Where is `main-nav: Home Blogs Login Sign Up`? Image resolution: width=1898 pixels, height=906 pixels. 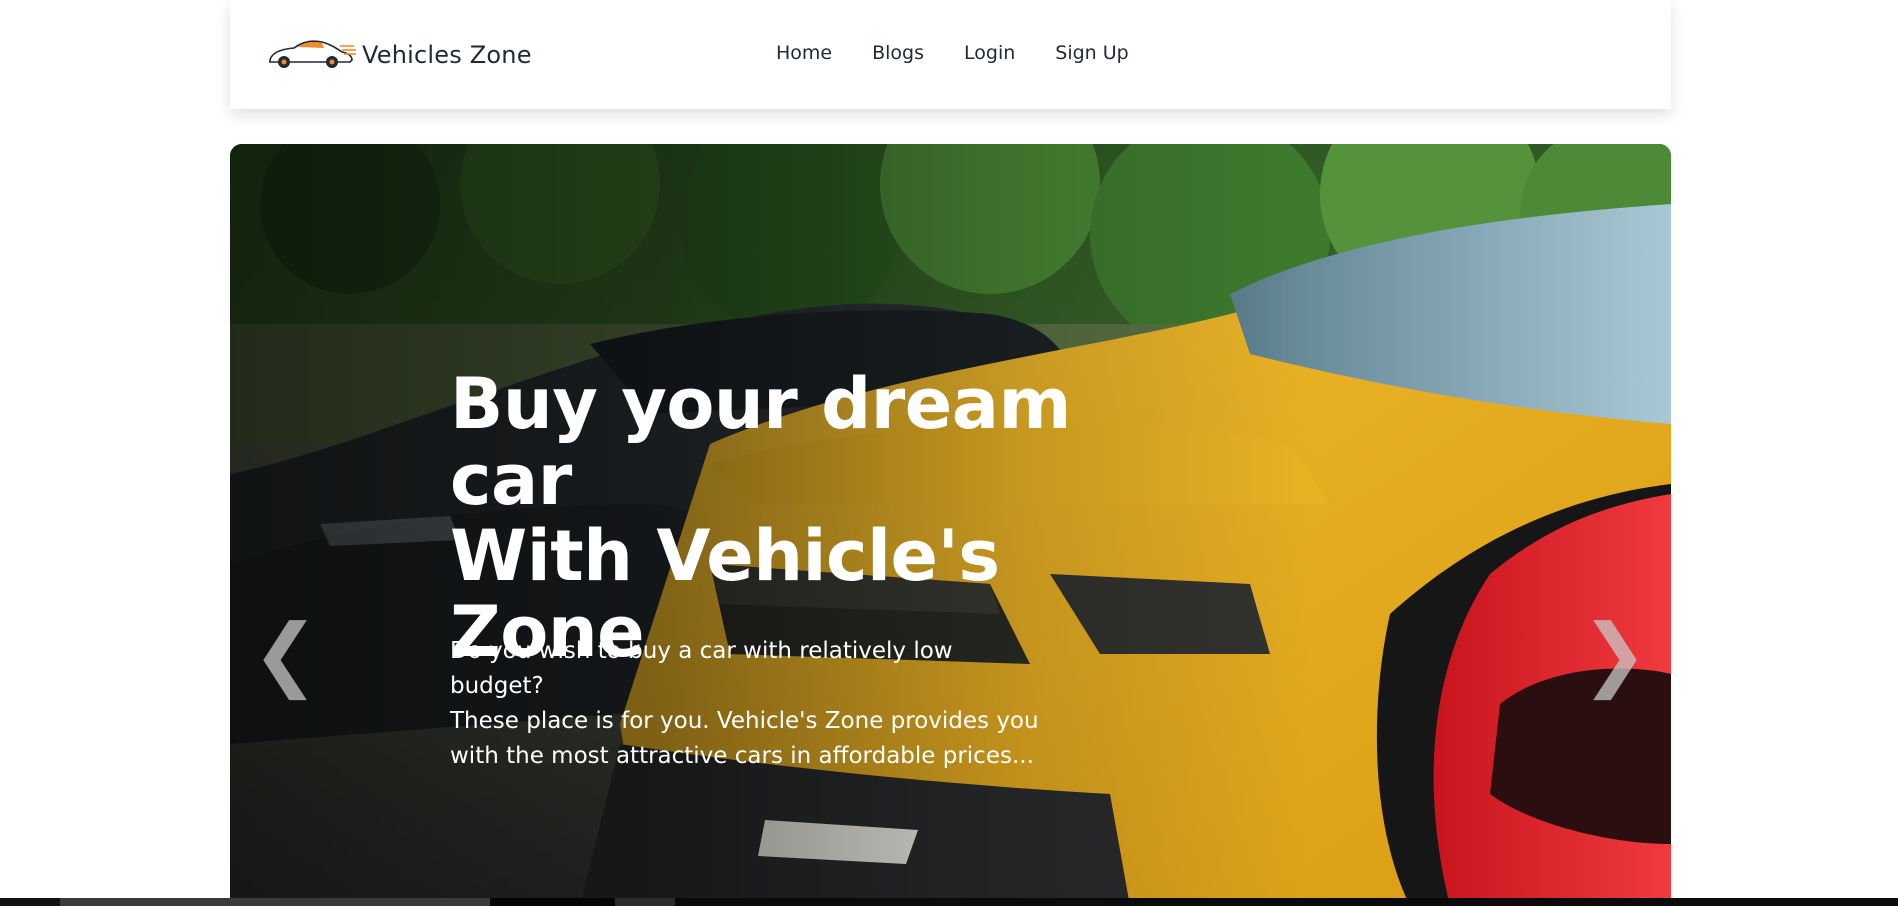 main-nav: Home Blogs Login Sign Up is located at coordinates (972, 53).